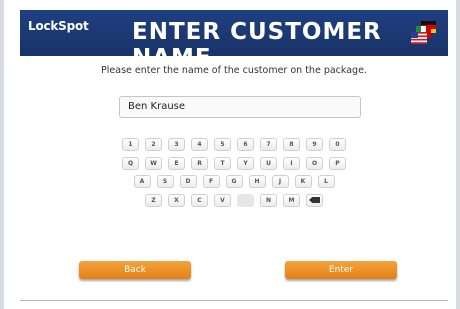 The image size is (460, 309). What do you see at coordinates (176, 200) in the screenshot?
I see `key: X` at bounding box center [176, 200].